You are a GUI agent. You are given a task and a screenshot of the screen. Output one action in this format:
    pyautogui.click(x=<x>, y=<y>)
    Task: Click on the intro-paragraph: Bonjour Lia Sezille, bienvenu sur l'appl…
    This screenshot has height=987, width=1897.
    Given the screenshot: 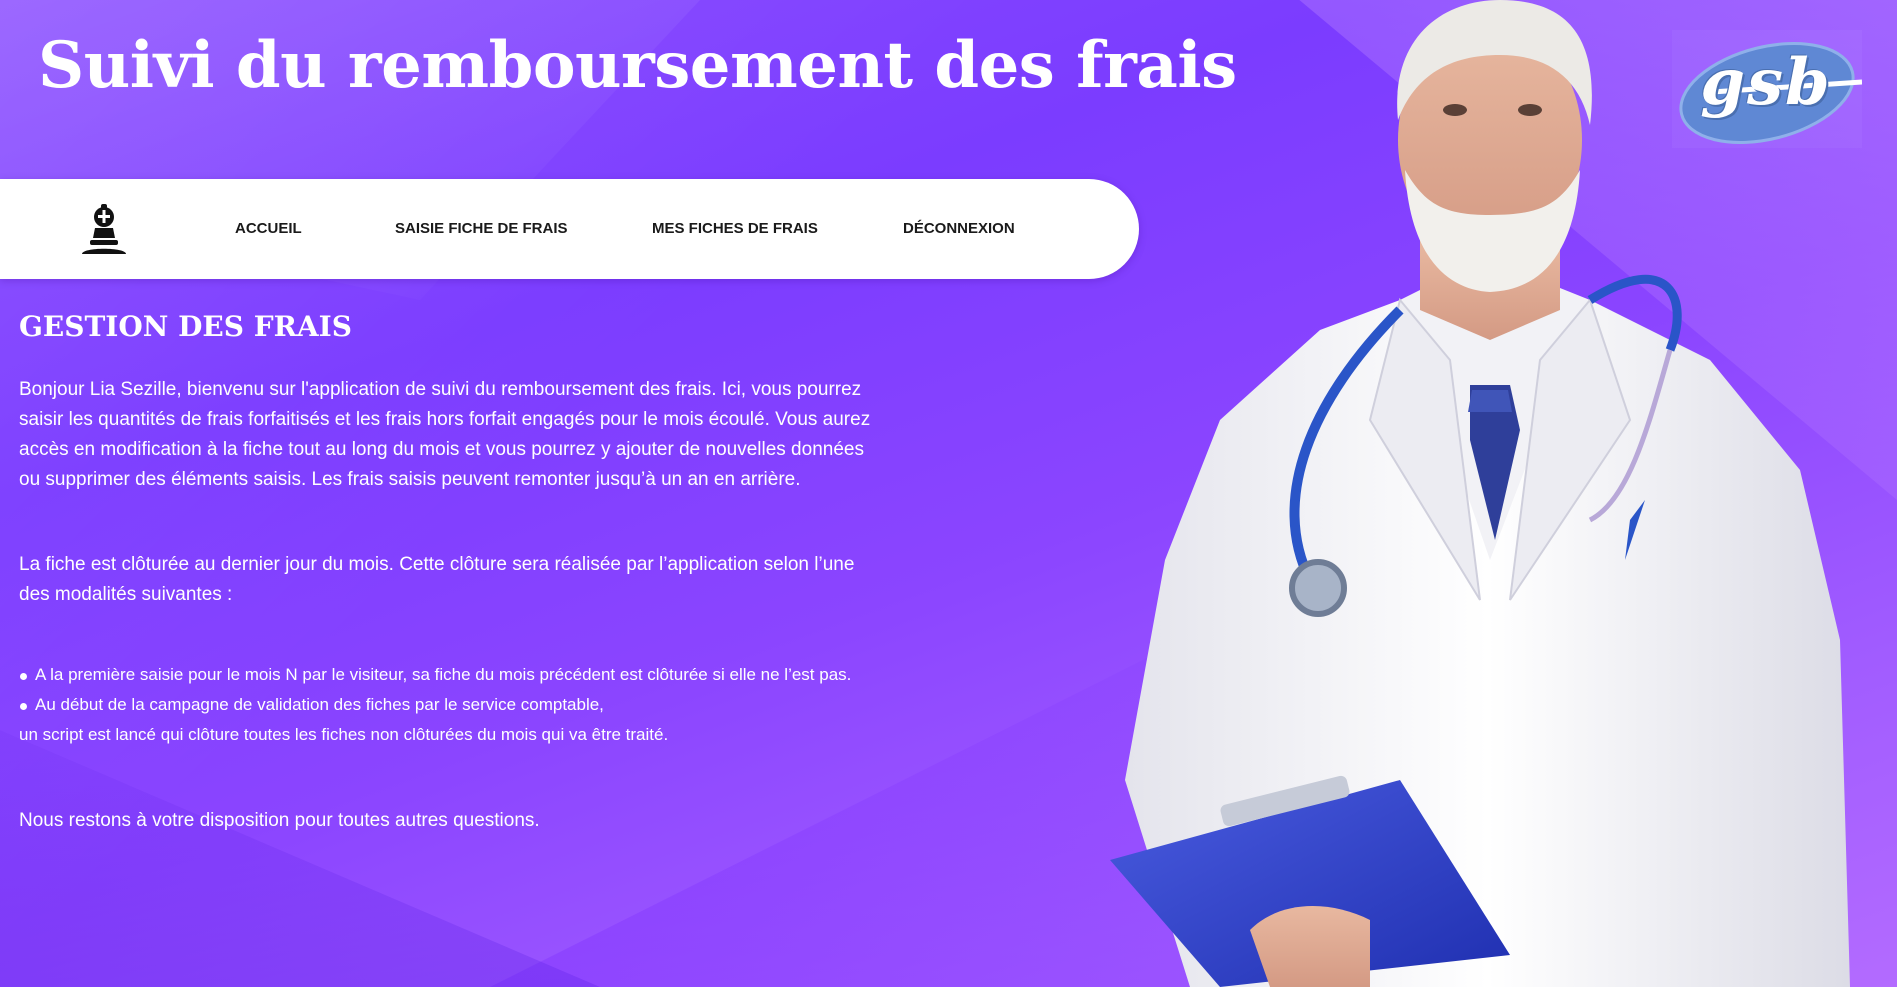 What is the action you would take?
    pyautogui.click(x=445, y=434)
    